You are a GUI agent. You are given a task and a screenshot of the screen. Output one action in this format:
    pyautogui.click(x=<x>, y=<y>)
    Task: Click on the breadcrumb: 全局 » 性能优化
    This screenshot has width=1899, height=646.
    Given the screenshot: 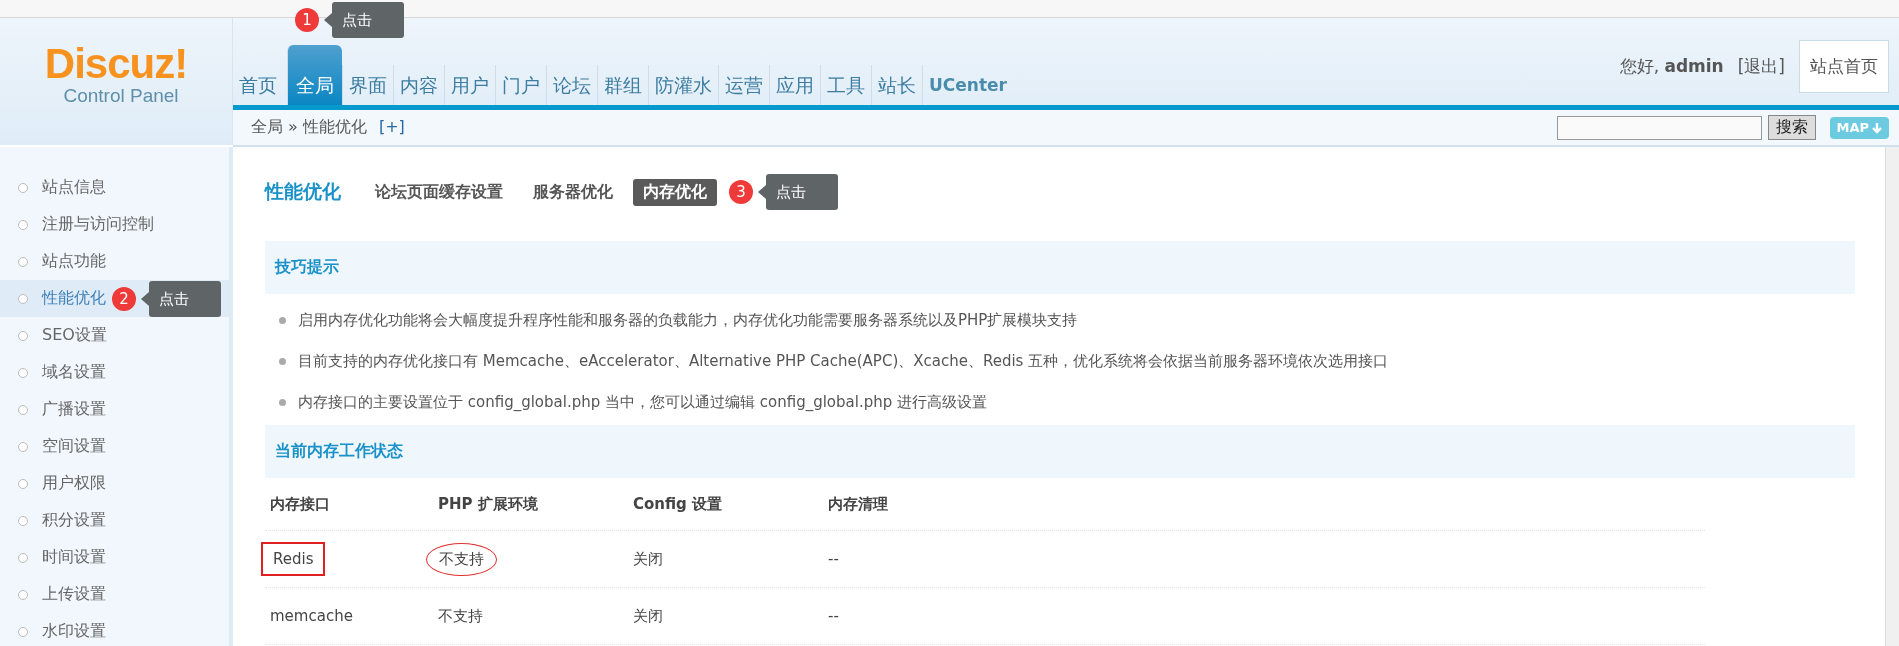 What is the action you would take?
    pyautogui.click(x=309, y=126)
    